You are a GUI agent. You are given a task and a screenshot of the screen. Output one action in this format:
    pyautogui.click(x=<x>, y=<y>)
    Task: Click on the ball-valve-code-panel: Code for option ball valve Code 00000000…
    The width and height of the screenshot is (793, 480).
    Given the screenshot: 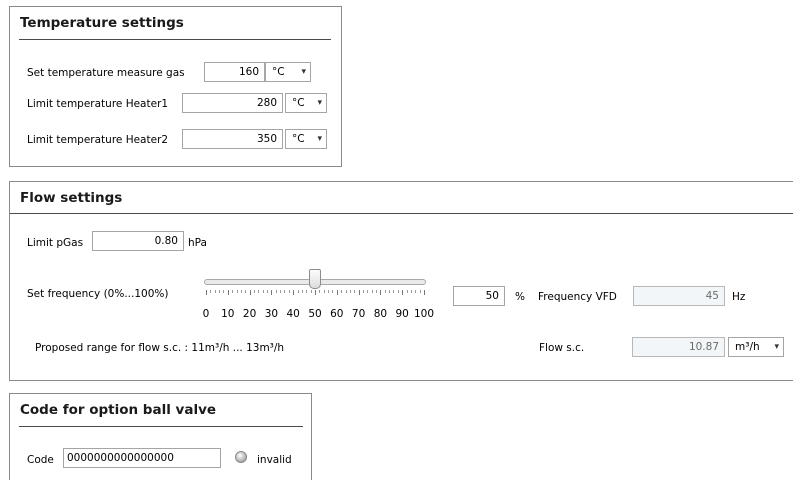 What is the action you would take?
    pyautogui.click(x=160, y=436)
    